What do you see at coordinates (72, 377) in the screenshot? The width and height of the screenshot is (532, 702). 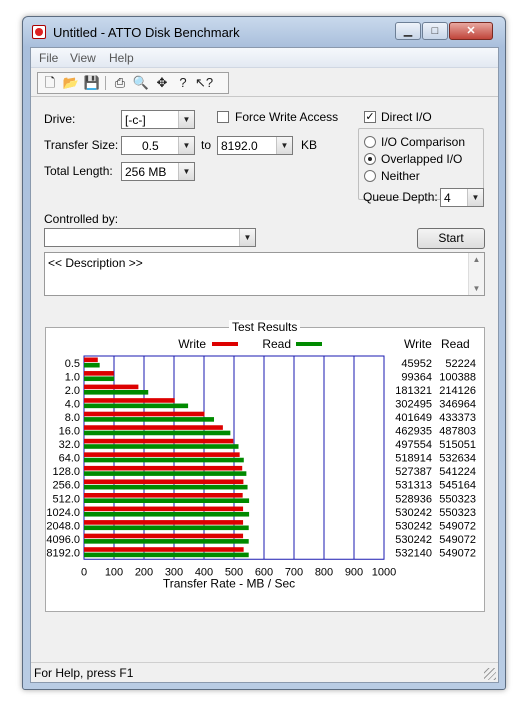 I see `category-label: 1.0` at bounding box center [72, 377].